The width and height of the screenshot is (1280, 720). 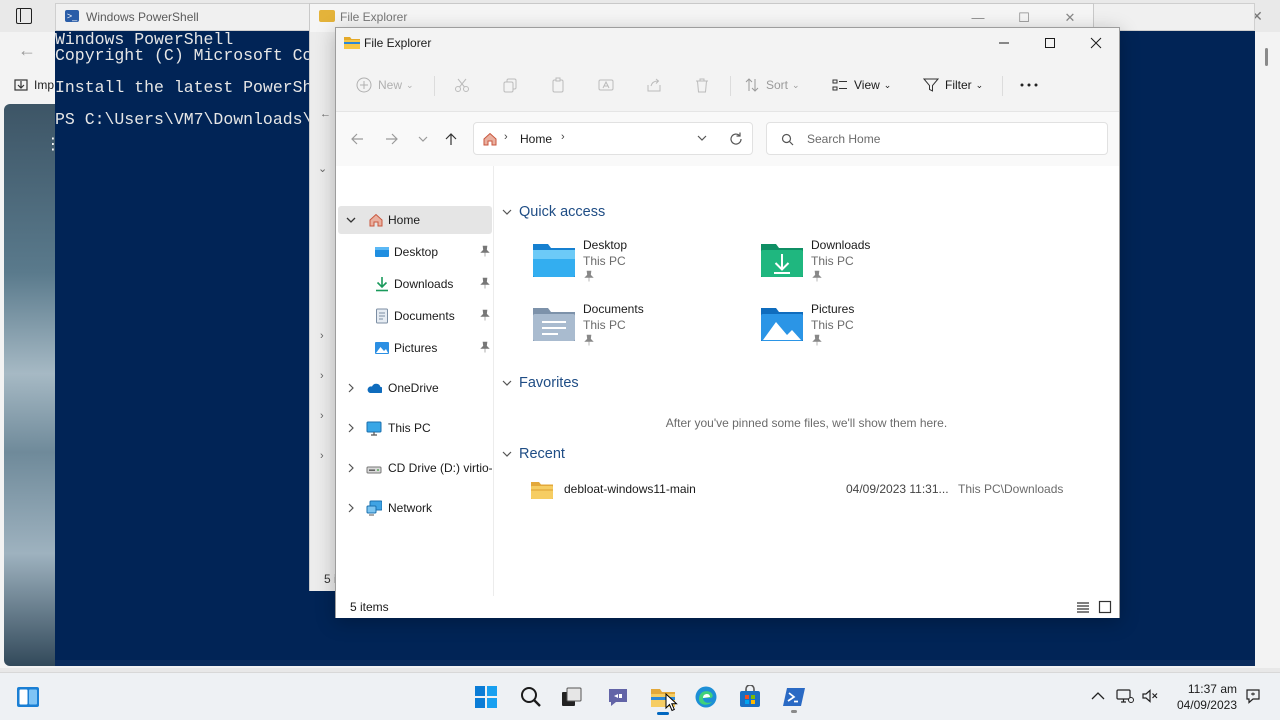 What do you see at coordinates (415, 468) in the screenshot?
I see `nav-item-cd-drive: CD Drive (D:) virtio-w` at bounding box center [415, 468].